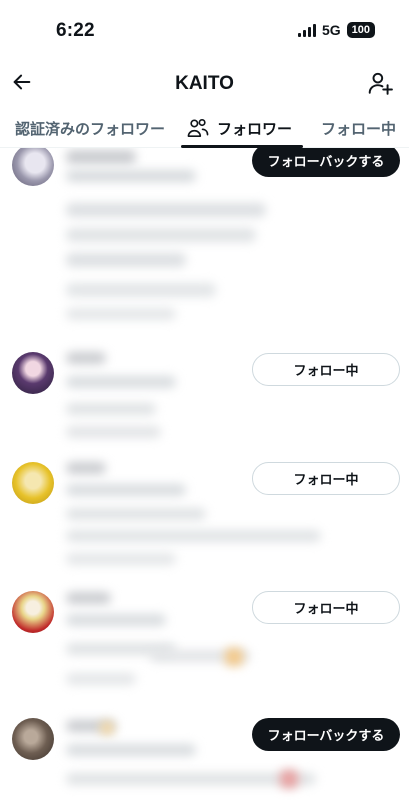  I want to click on tab-label: フォロワー, so click(255, 129).